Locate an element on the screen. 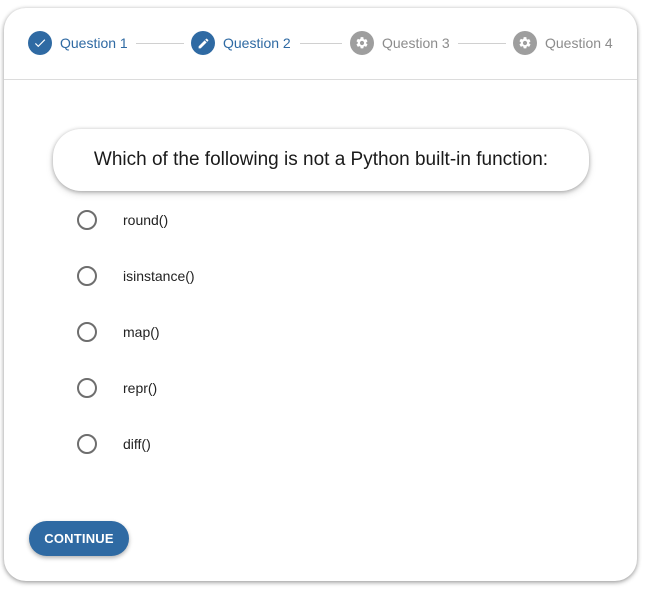  option-repr: repr() is located at coordinates (117, 388).